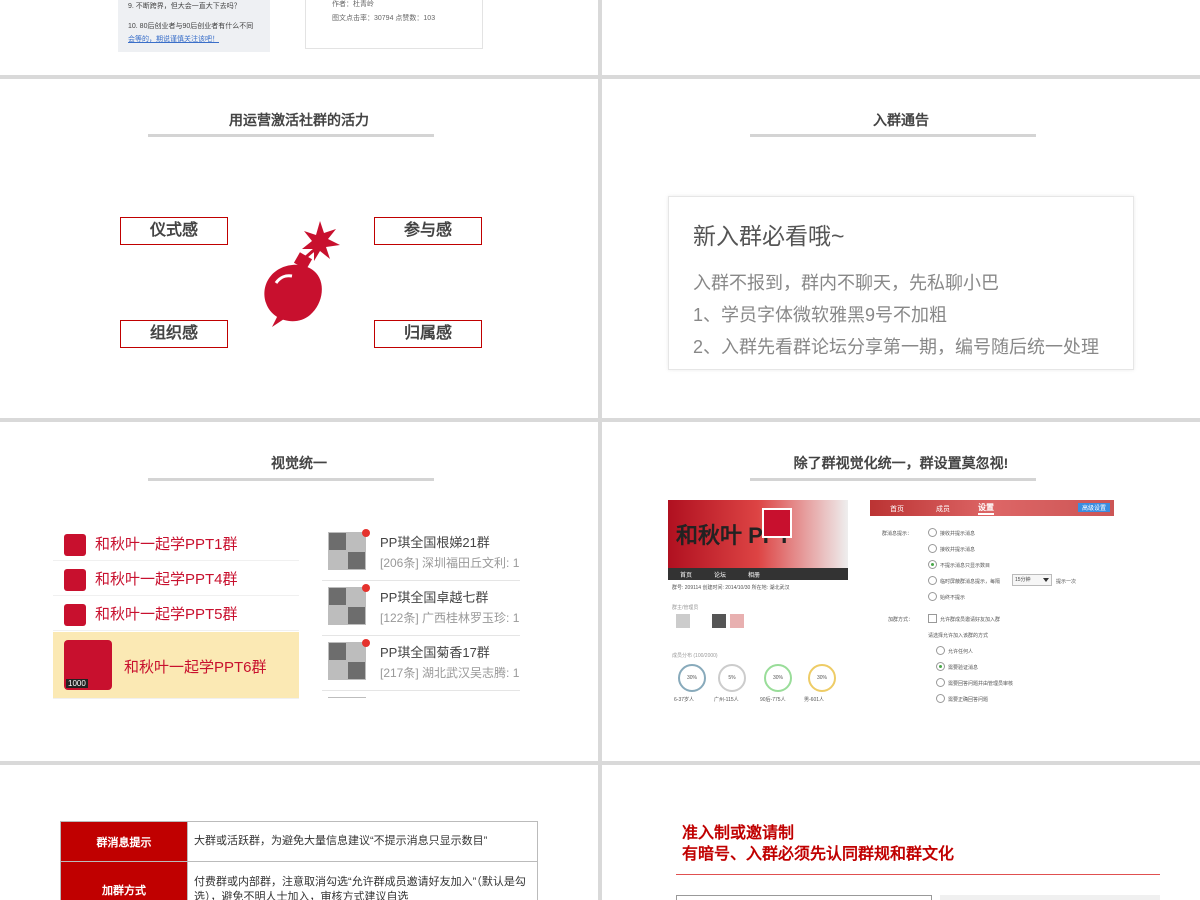 The width and height of the screenshot is (1200, 900). I want to click on advanced-settings-link: 高级设置, so click(1093, 507).